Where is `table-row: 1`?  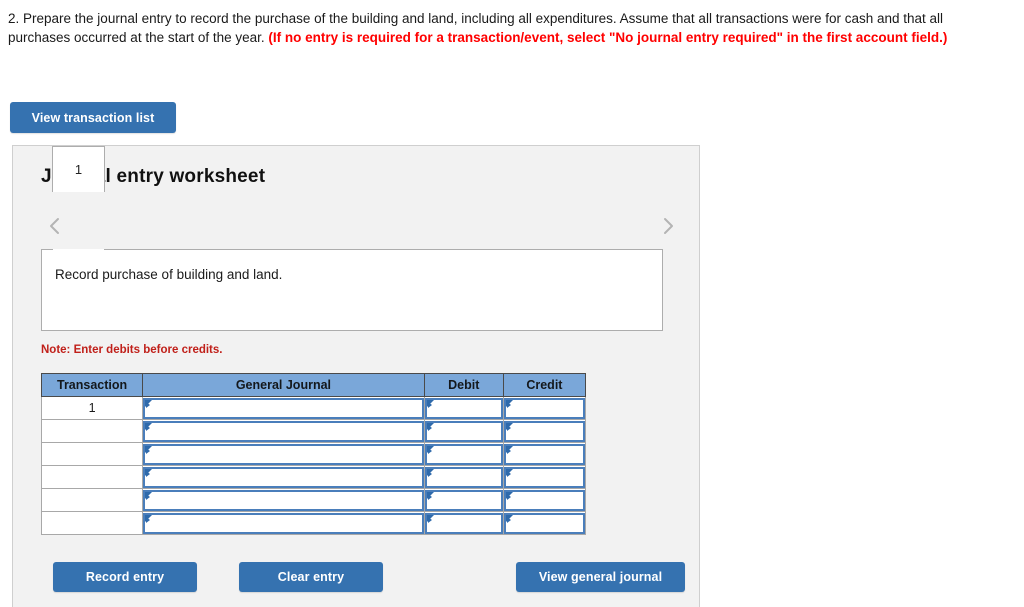
table-row: 1 is located at coordinates (313, 408).